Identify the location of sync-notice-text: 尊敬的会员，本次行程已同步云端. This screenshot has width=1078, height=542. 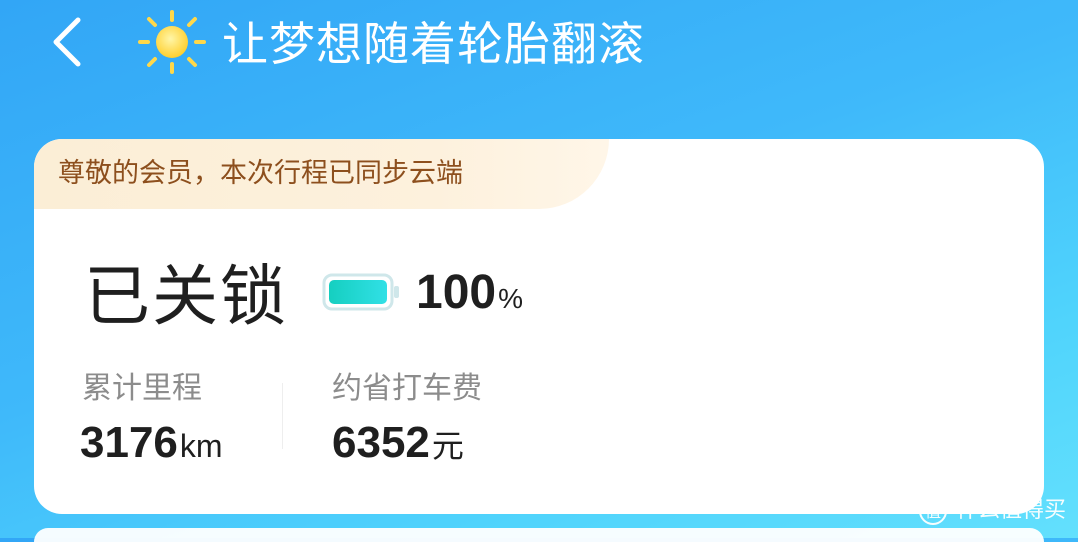
(260, 173).